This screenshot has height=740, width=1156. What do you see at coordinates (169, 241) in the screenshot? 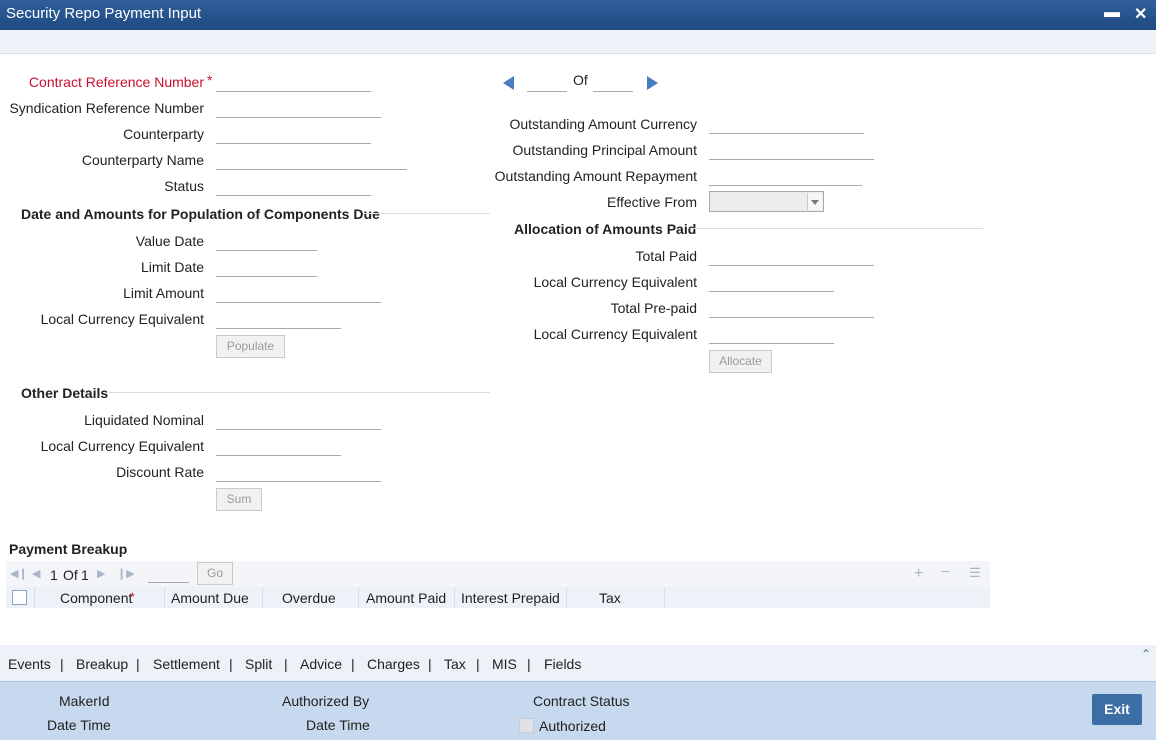
I see `value-date-label: Value Date` at bounding box center [169, 241].